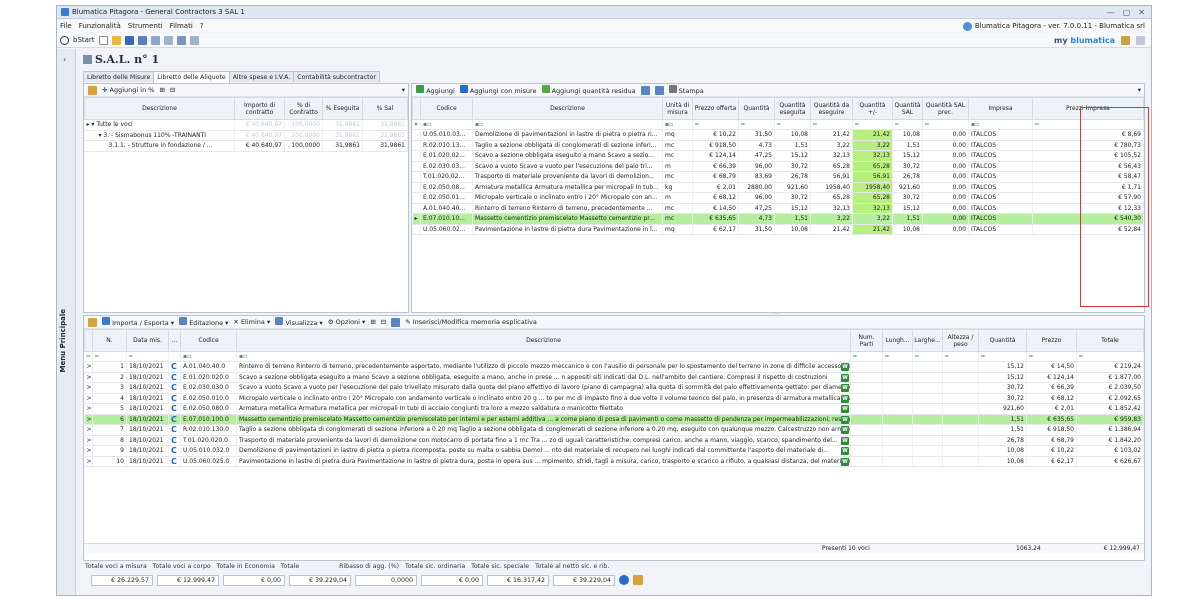 The image size is (1200, 600). Describe the element at coordinates (103, 40) in the screenshot. I see `new-file-icon` at that location.